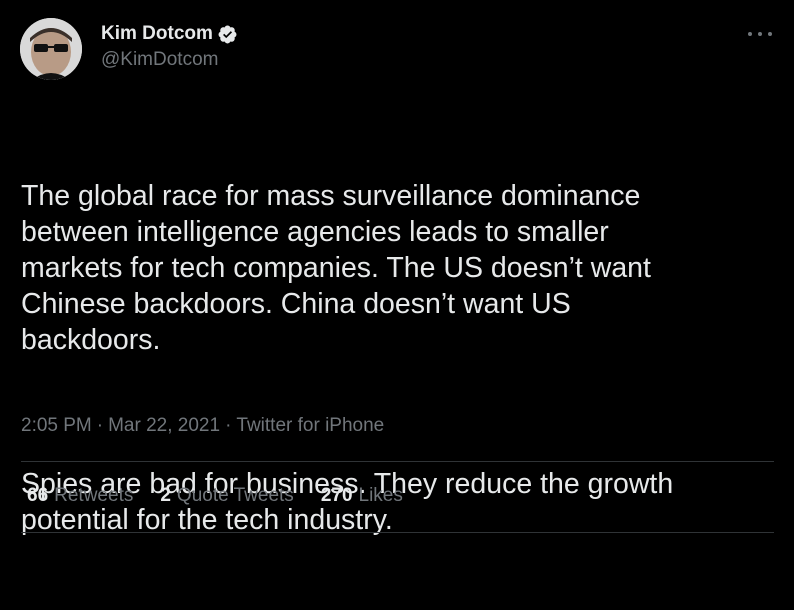 Image resolution: width=794 pixels, height=610 pixels. I want to click on tweet-stats: 66 Retweets 2 Quote Tweets 270 Likes, so click(228, 496).